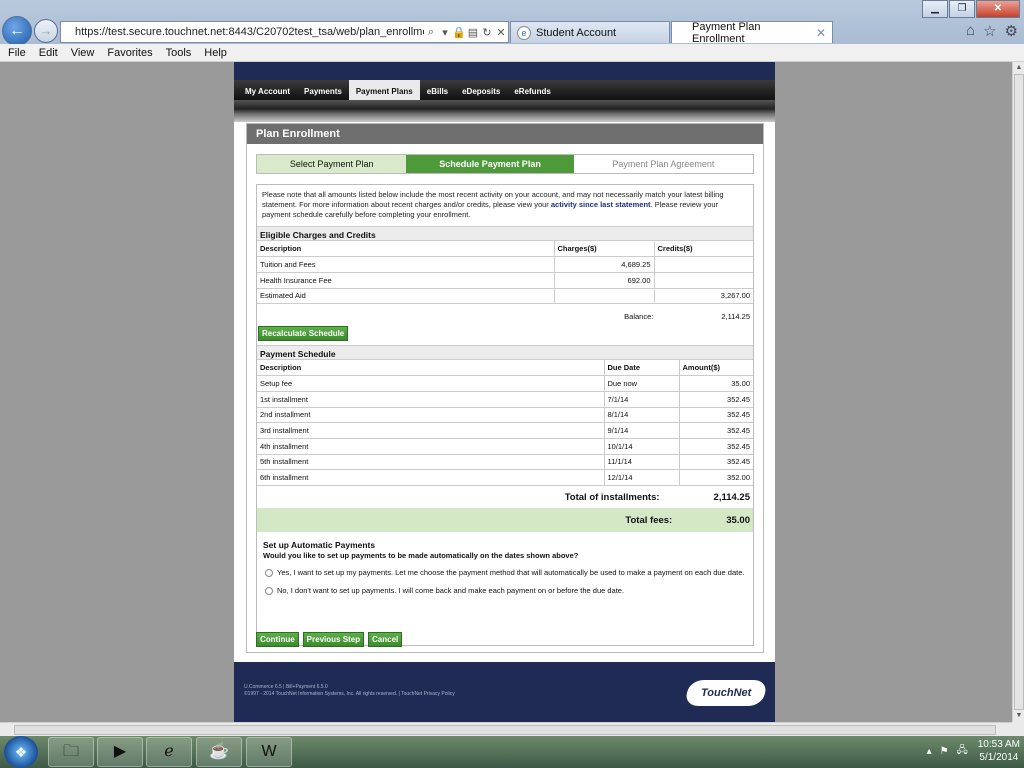 Image resolution: width=1024 pixels, height=768 pixels. What do you see at coordinates (431, 446) in the screenshot?
I see `cell-description: 4th installment` at bounding box center [431, 446].